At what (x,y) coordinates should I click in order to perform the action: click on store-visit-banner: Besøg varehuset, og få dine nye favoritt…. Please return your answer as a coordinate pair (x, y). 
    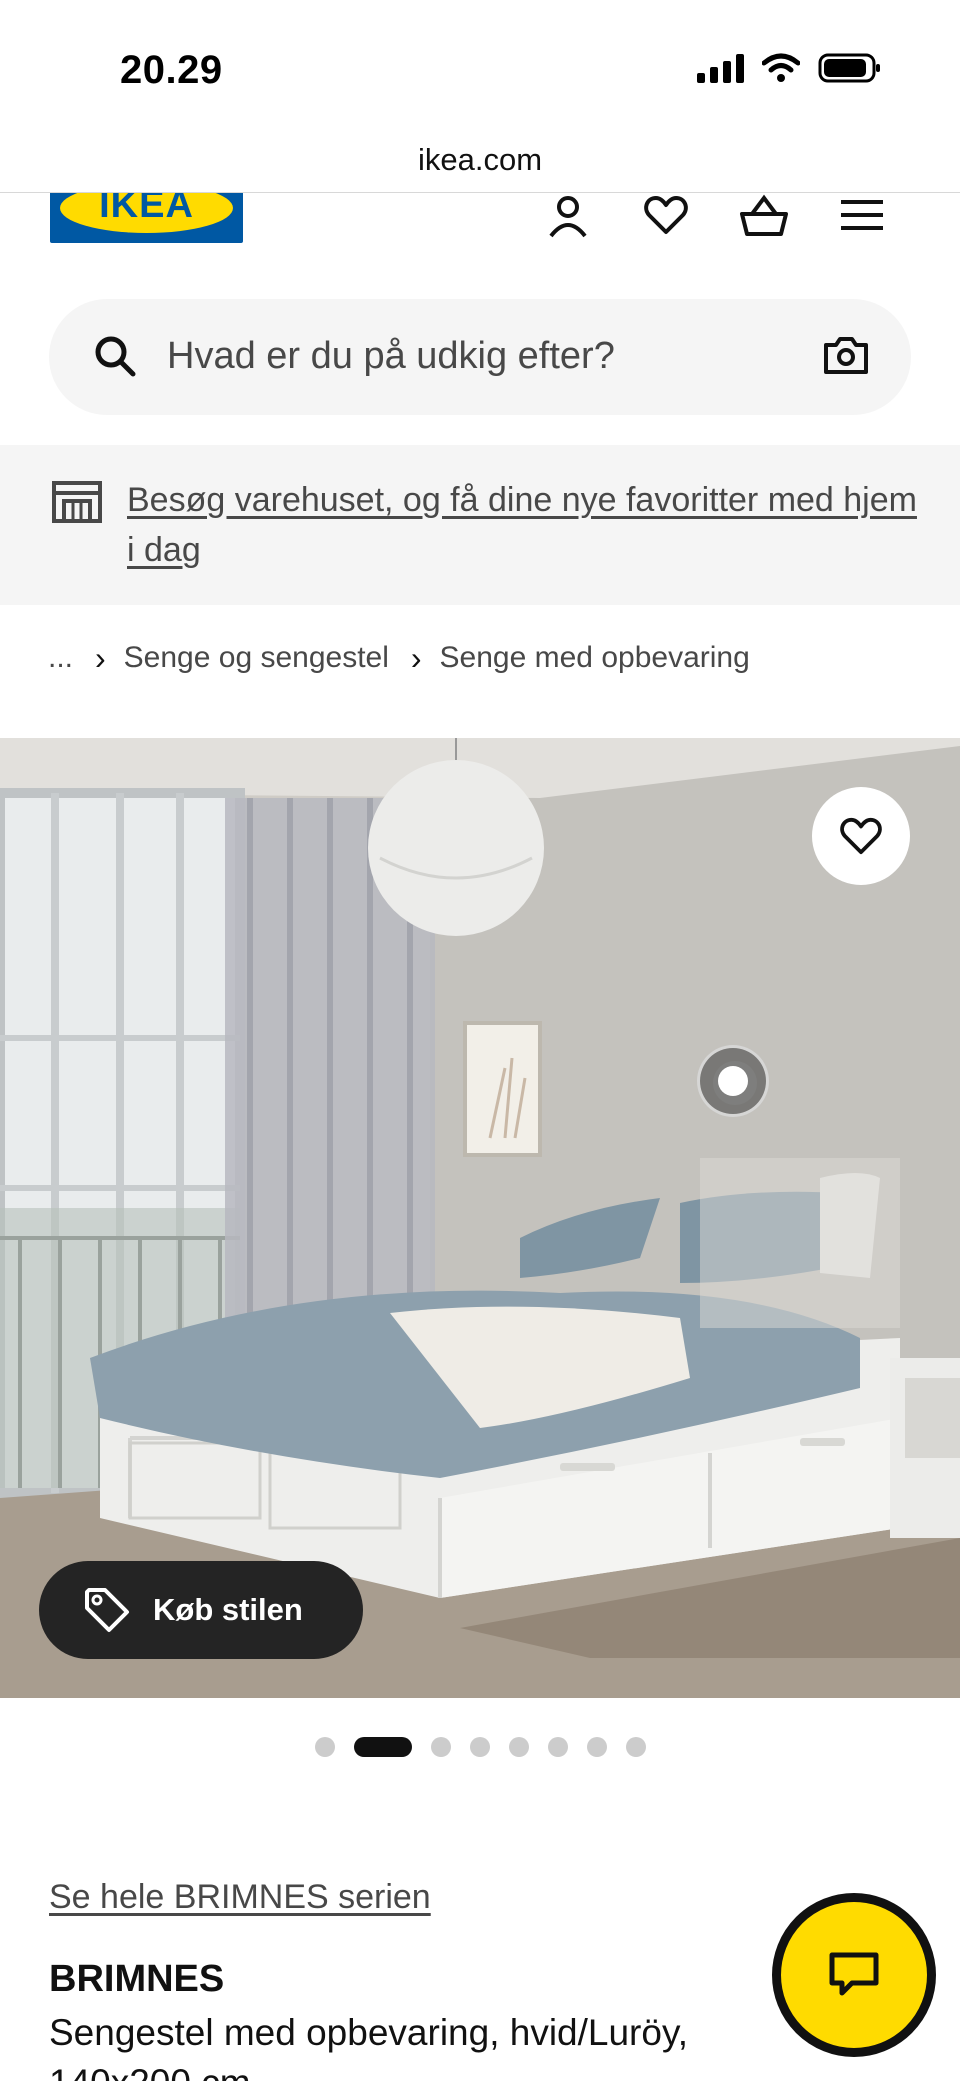
    Looking at the image, I should click on (480, 525).